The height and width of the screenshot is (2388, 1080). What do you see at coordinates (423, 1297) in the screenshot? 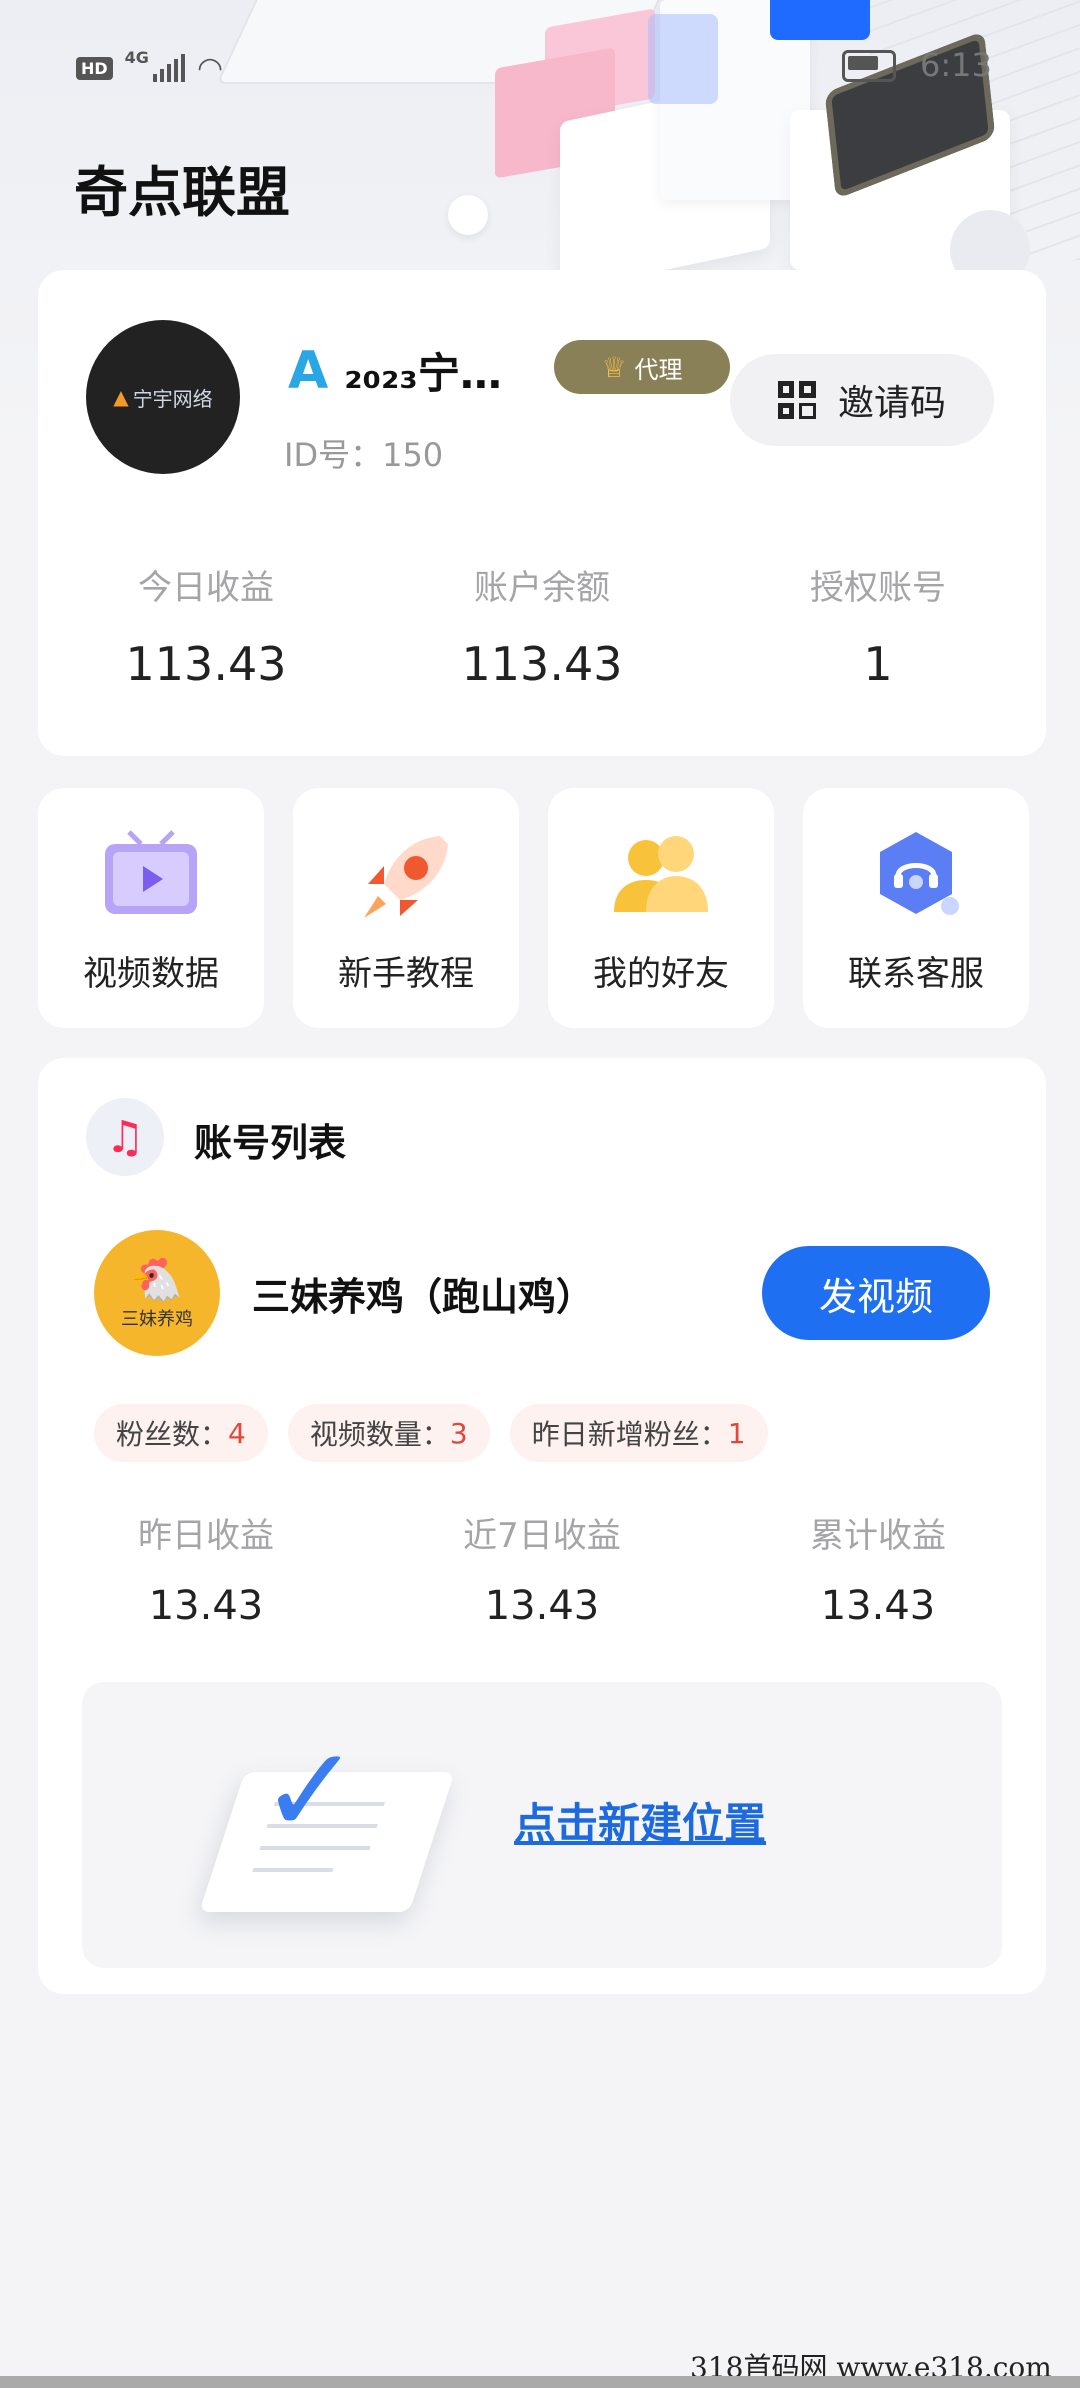
I see `account-name: 三妹养鸡（跑山鸡）` at bounding box center [423, 1297].